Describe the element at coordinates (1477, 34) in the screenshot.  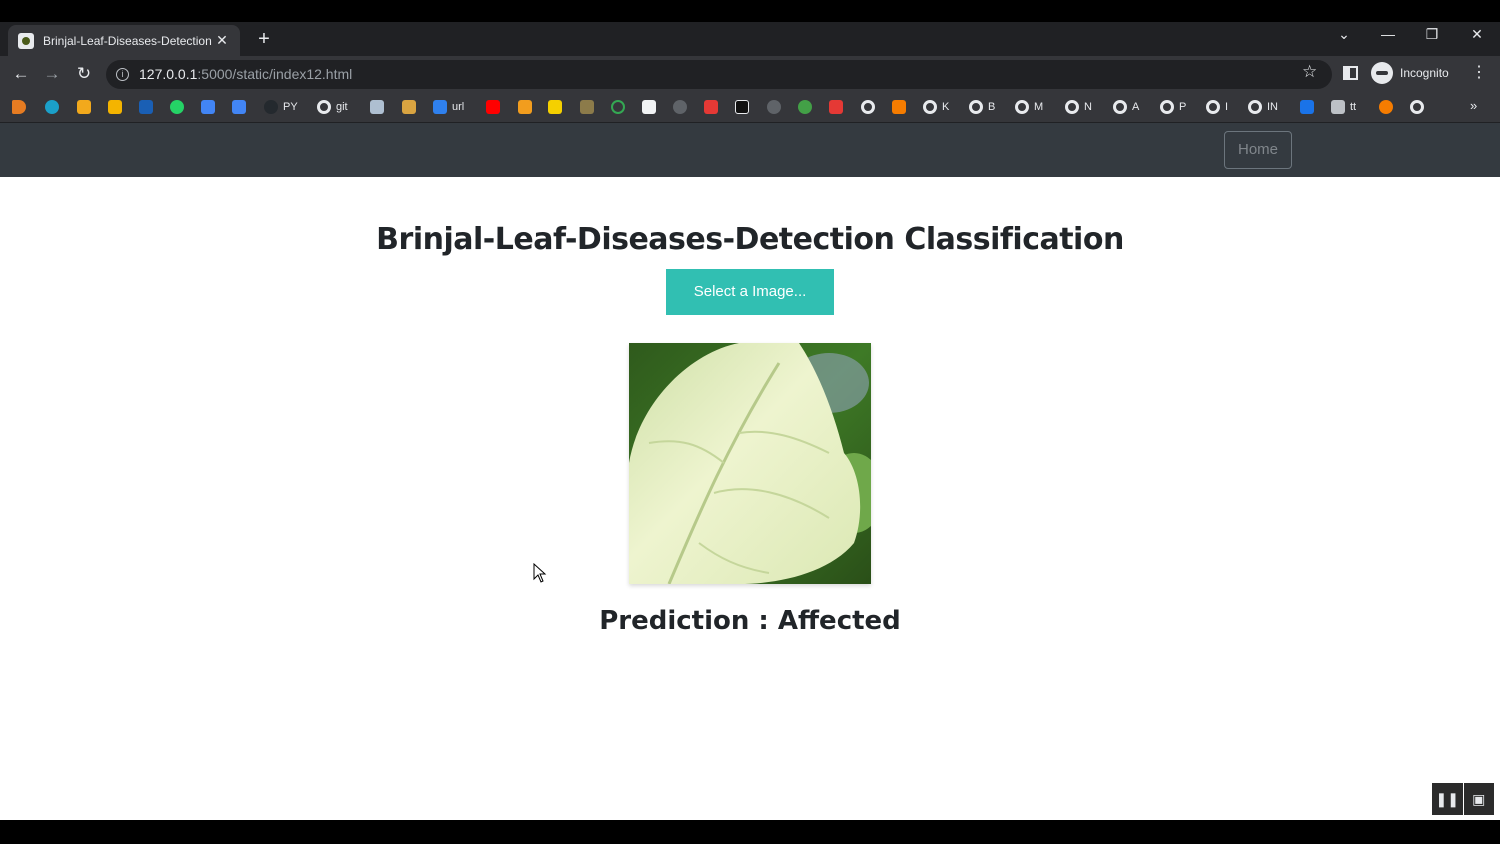
I see `close-window-icon: ✕` at that location.